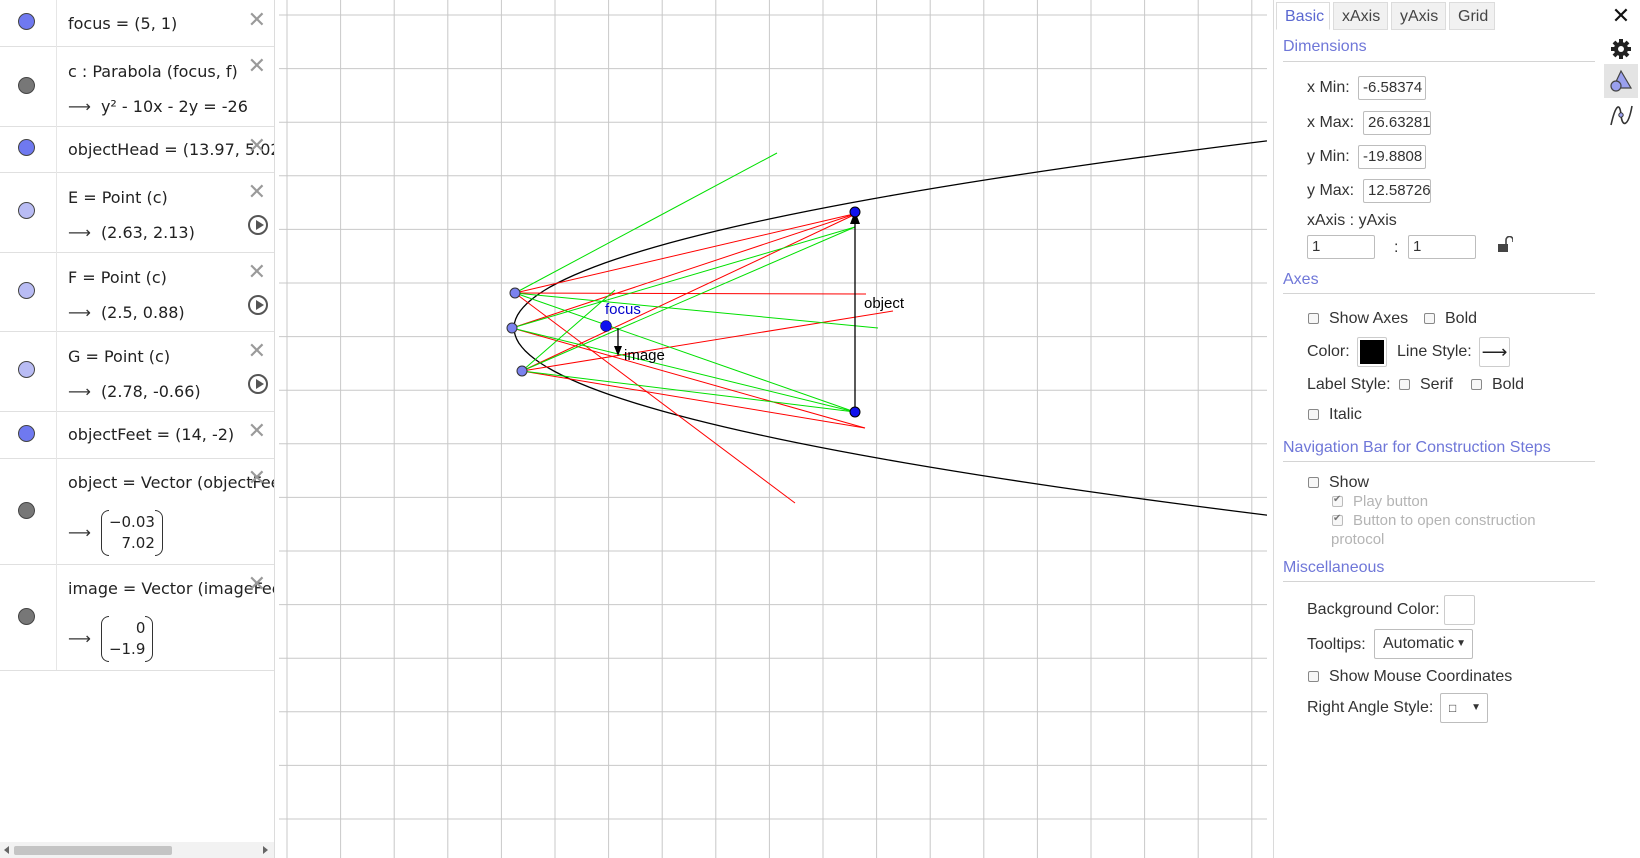  What do you see at coordinates (1472, 16) in the screenshot?
I see `tab-grid: Grid` at bounding box center [1472, 16].